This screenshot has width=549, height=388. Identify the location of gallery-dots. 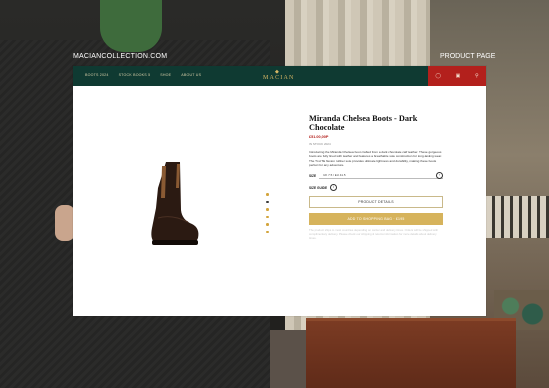
(267, 213).